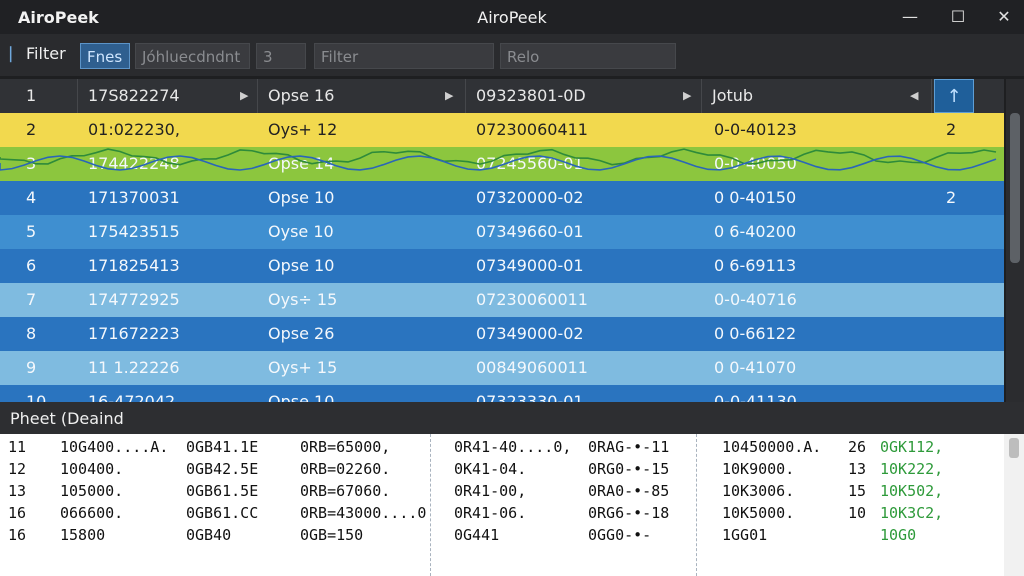 The height and width of the screenshot is (576, 1024). I want to click on table-row: 4 171370031 Opse 10 07320000-02 0 0-40150 2, so click(502, 198).